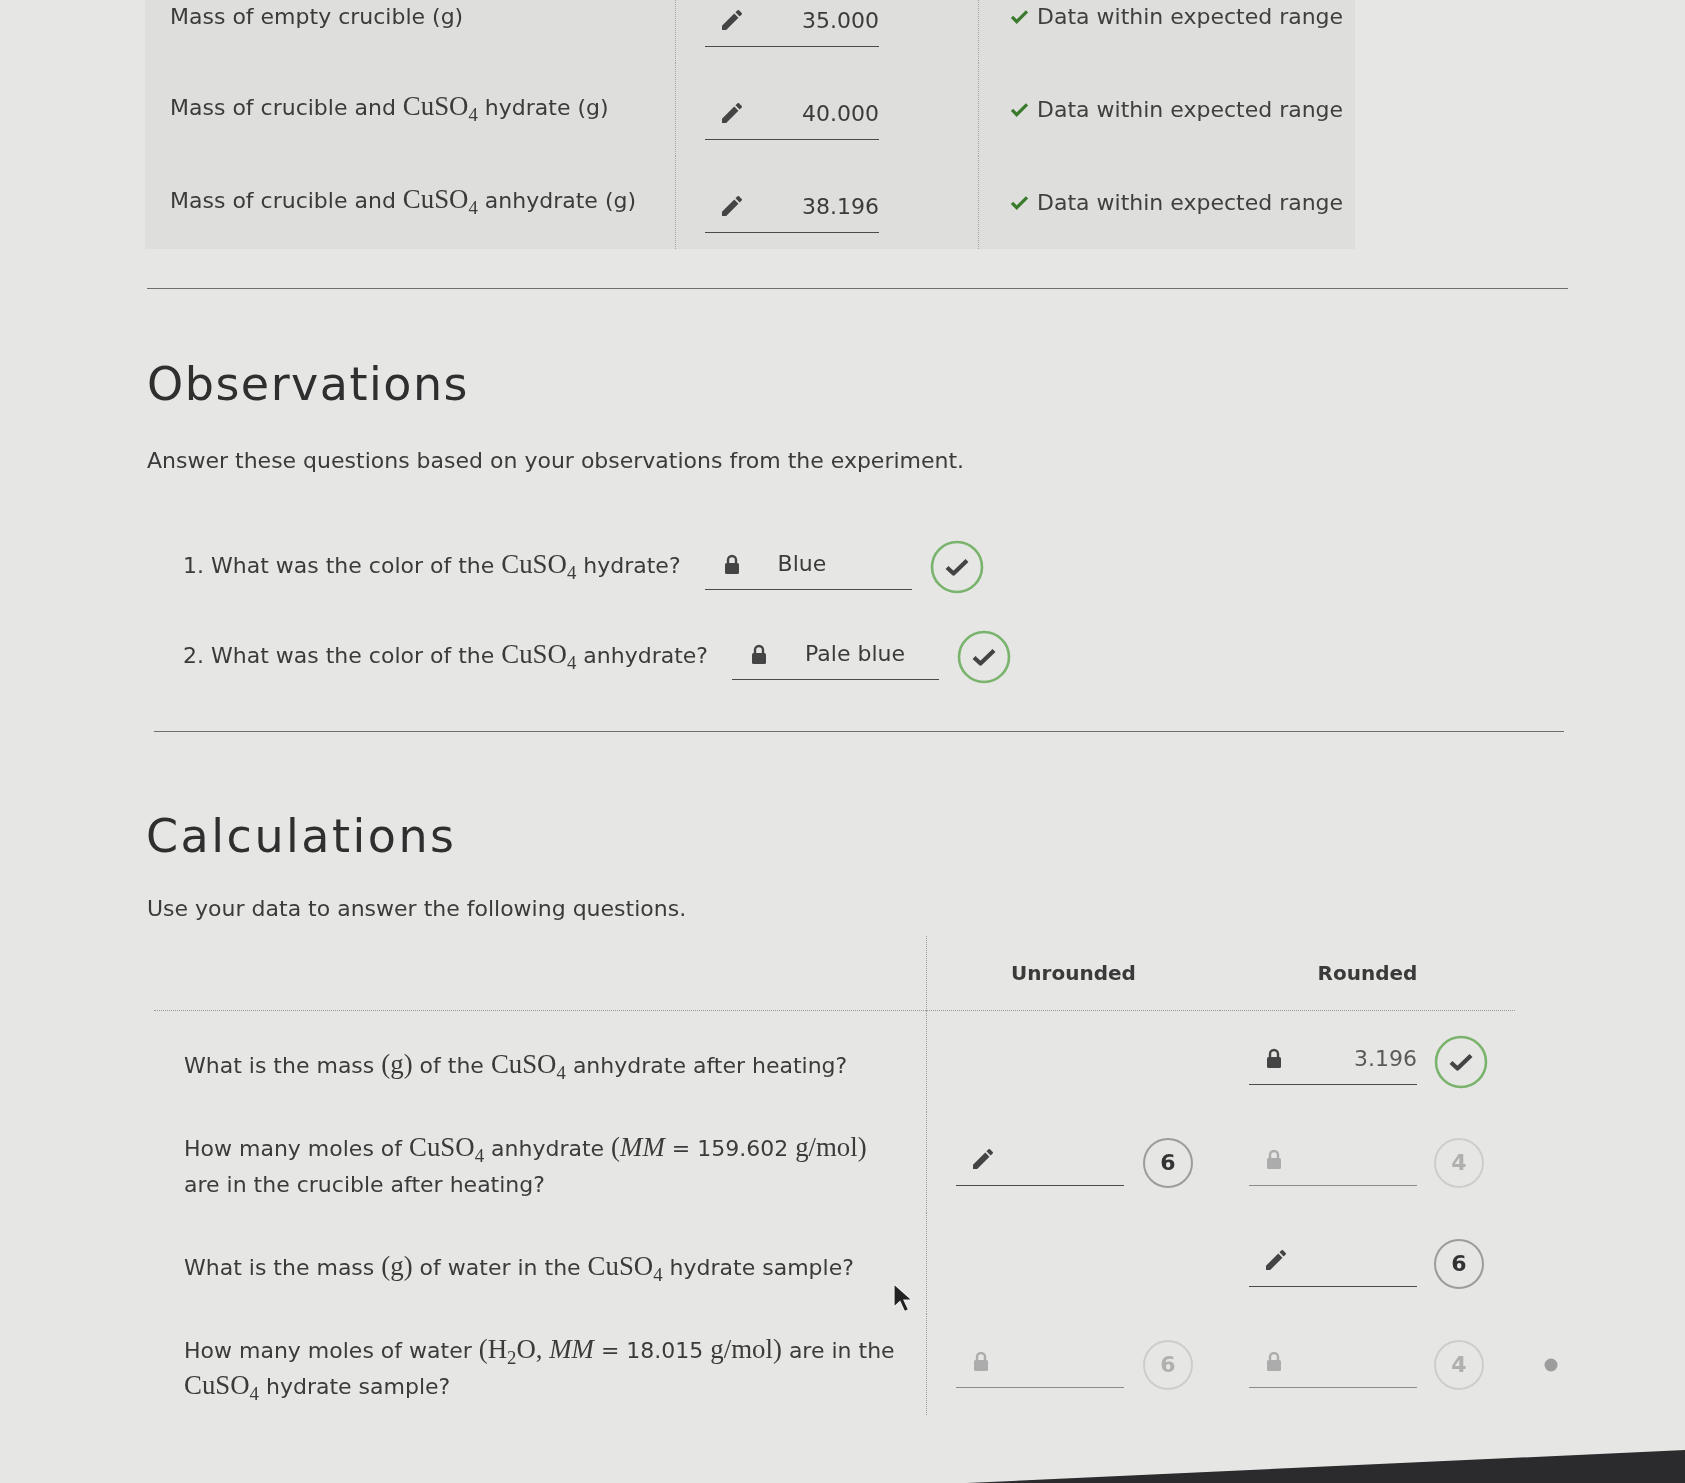 The image size is (1685, 1483). Describe the element at coordinates (556, 461) in the screenshot. I see `section-intro: Answer these questions based on your observations from the experiment.` at that location.